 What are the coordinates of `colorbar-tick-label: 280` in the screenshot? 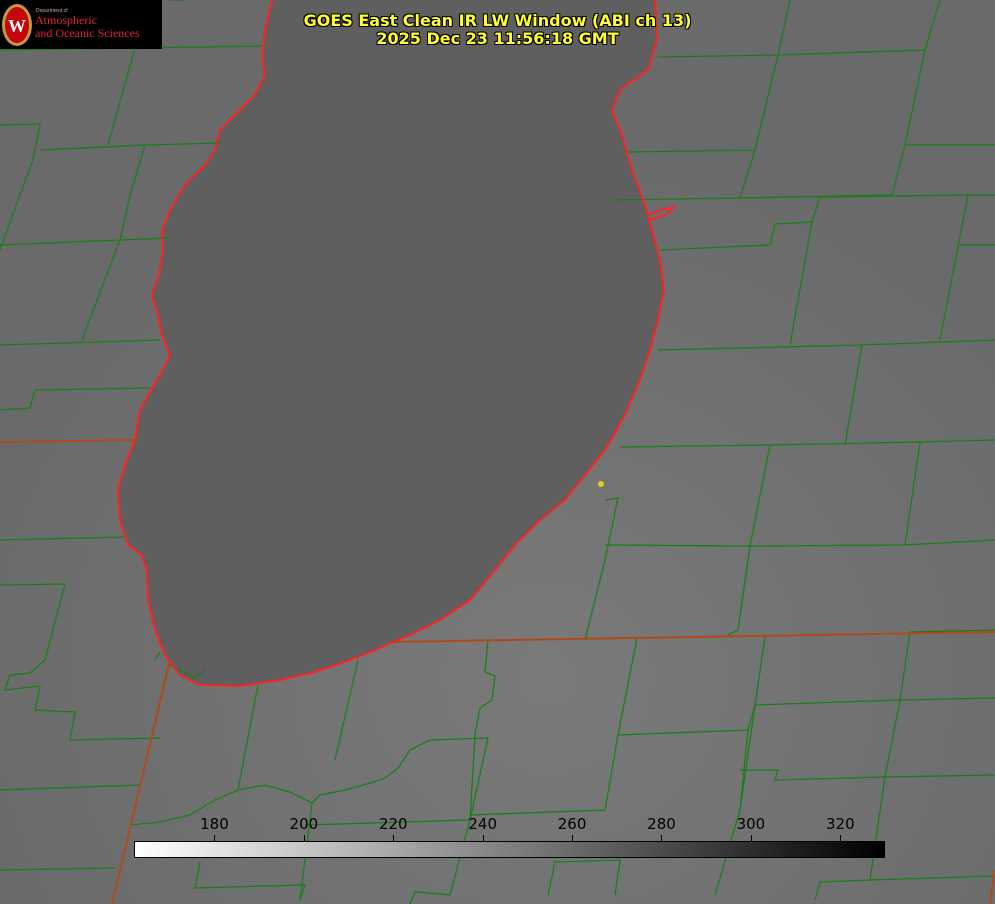 It's located at (661, 824).